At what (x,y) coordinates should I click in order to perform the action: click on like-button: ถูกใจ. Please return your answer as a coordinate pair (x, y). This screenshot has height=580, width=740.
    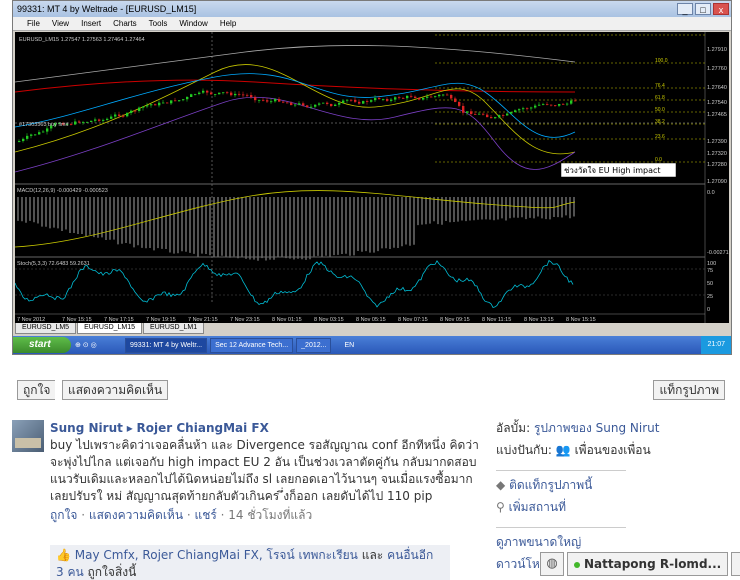
    Looking at the image, I should click on (36, 390).